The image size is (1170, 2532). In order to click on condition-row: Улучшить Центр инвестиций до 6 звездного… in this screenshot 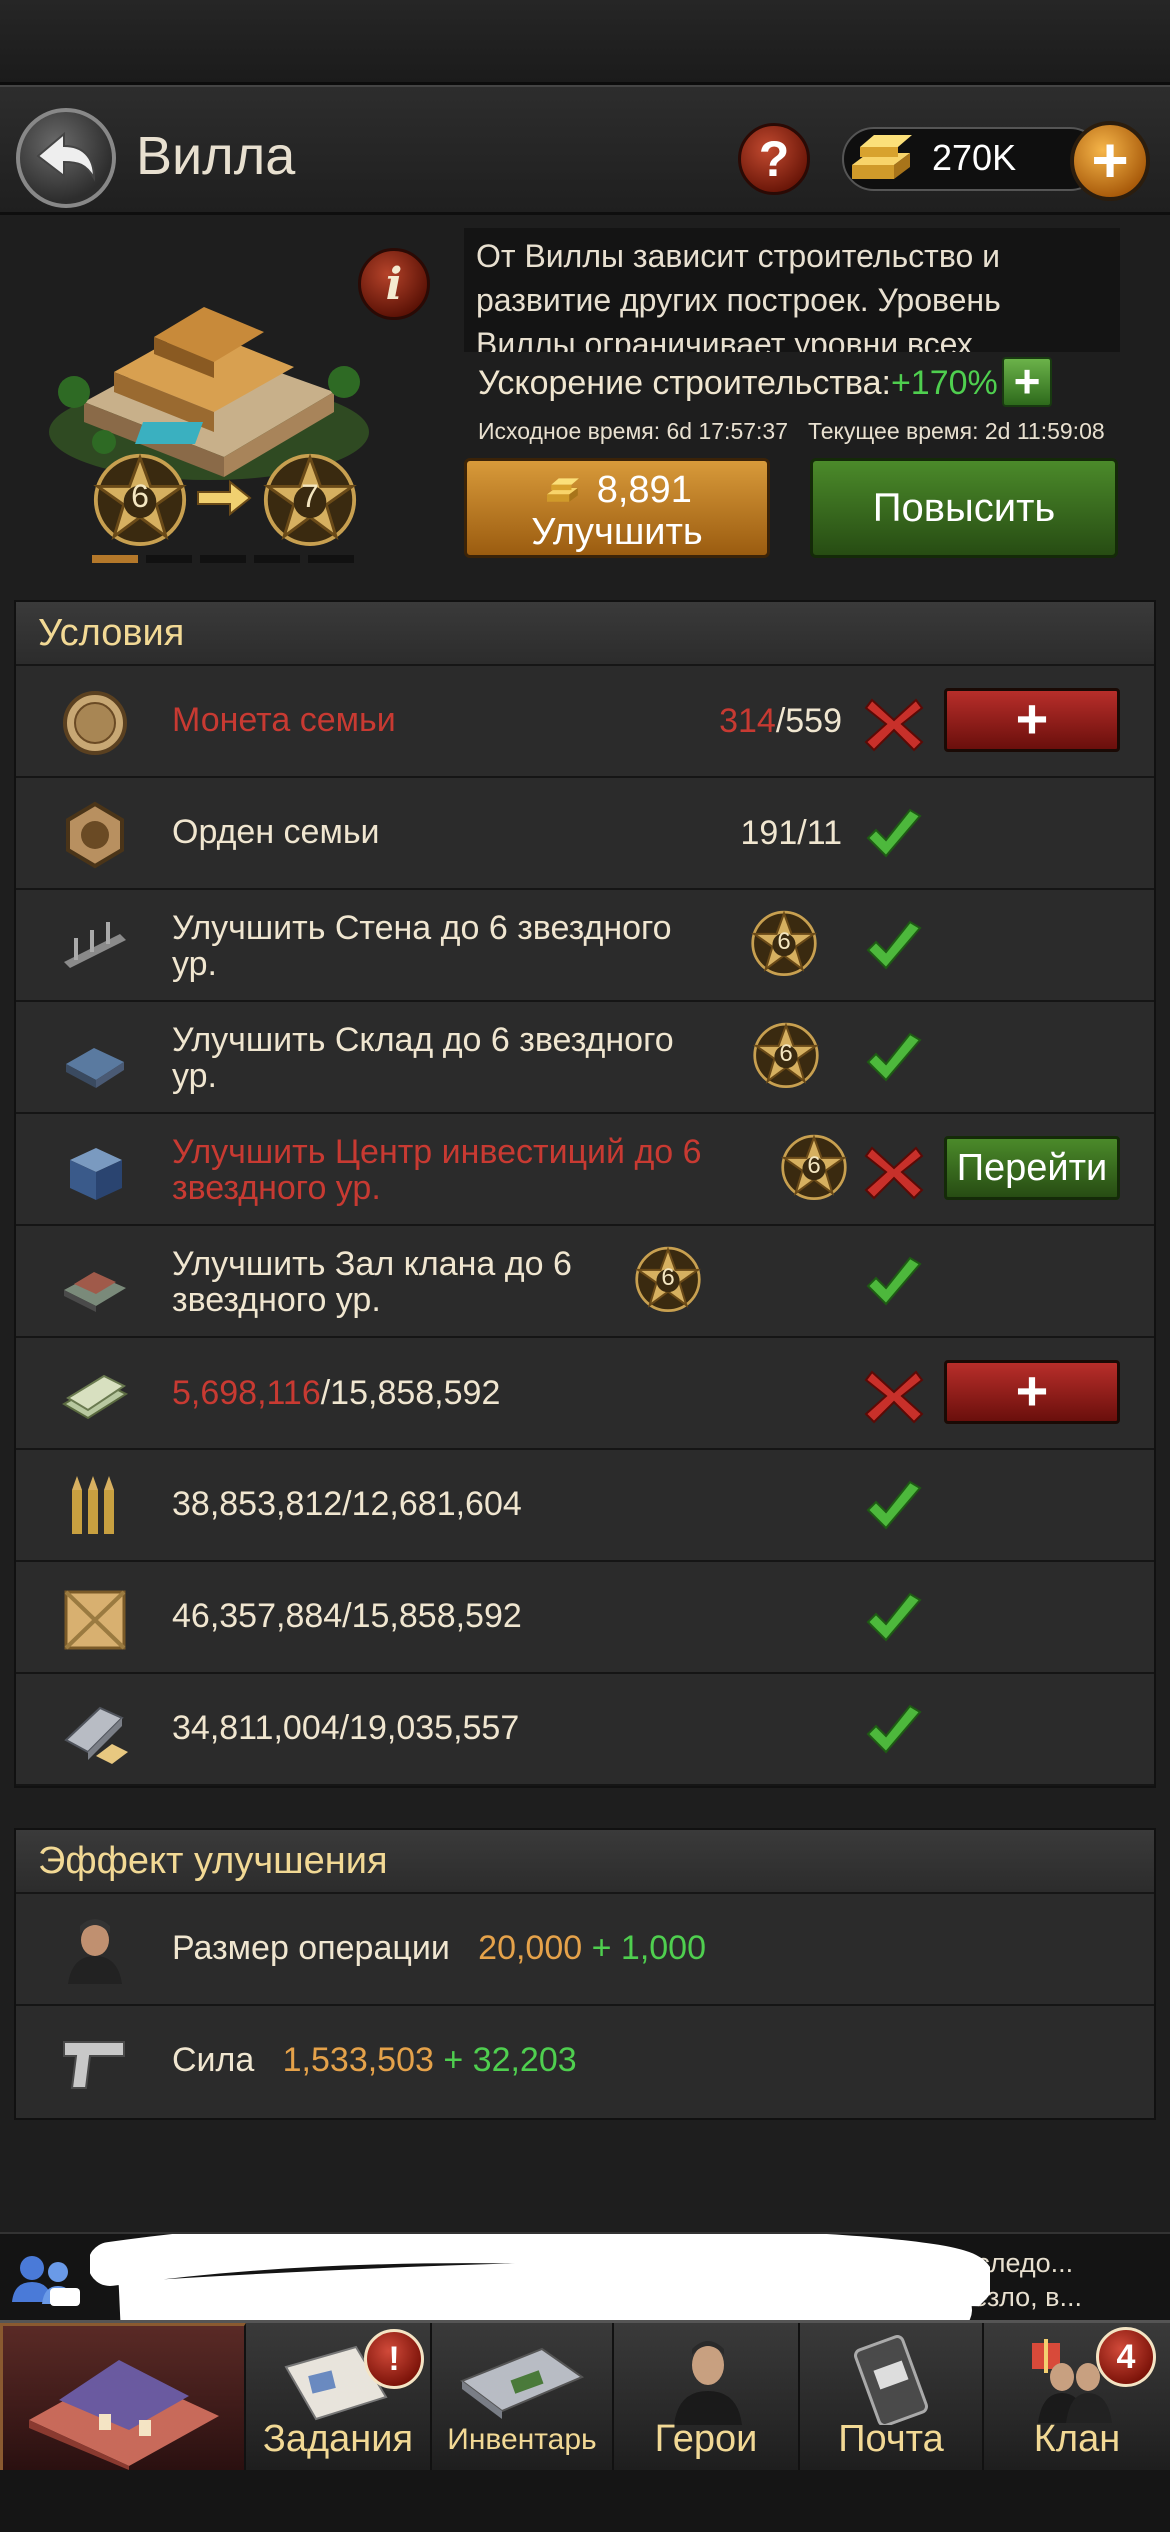, I will do `click(585, 1170)`.